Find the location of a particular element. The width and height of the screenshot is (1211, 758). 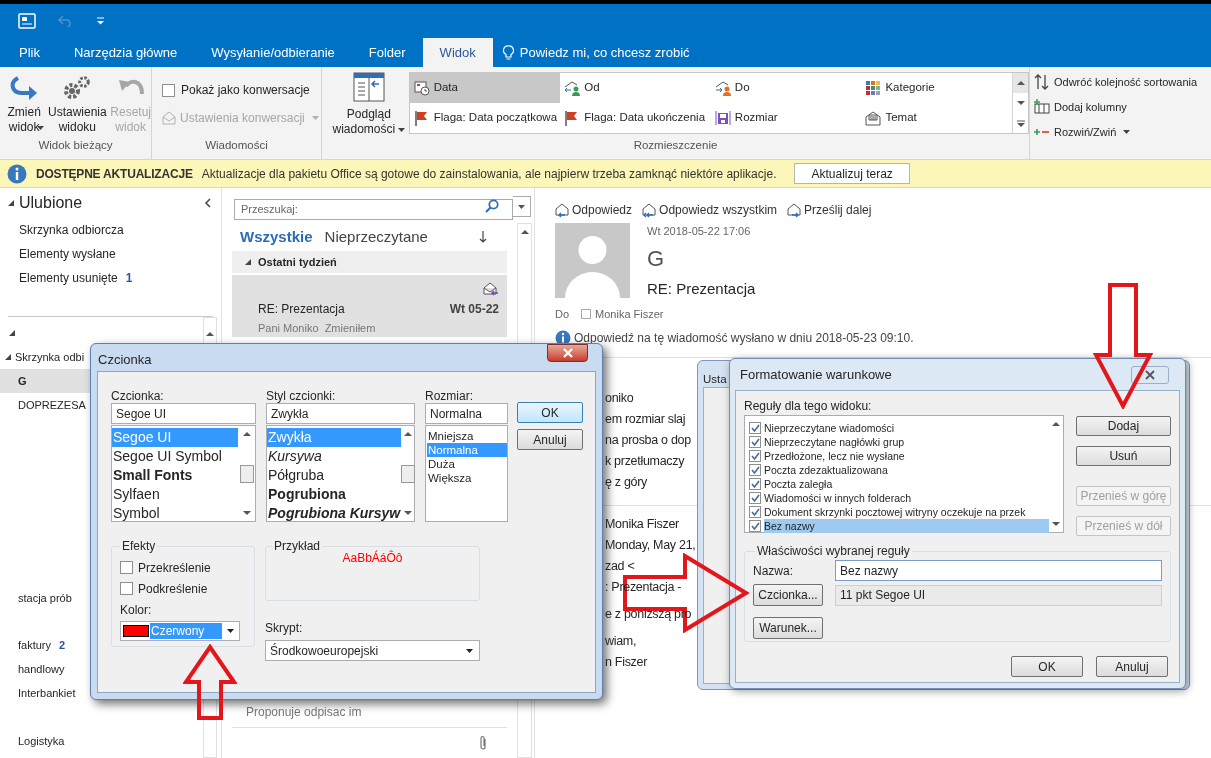

reply-action: Odpowiedz is located at coordinates (594, 210).